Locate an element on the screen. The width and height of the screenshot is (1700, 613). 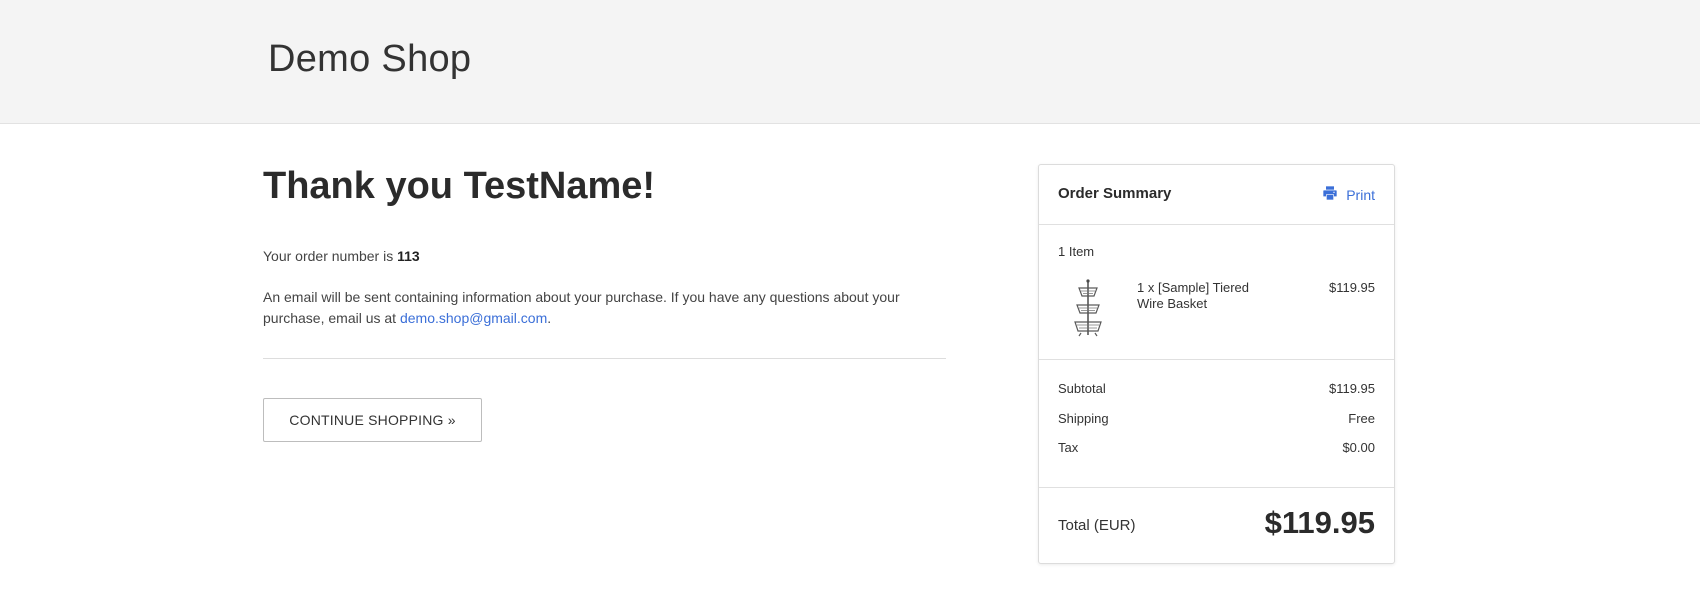
continue-shopping-button: CONTINUE SHOPPING » is located at coordinates (372, 420).